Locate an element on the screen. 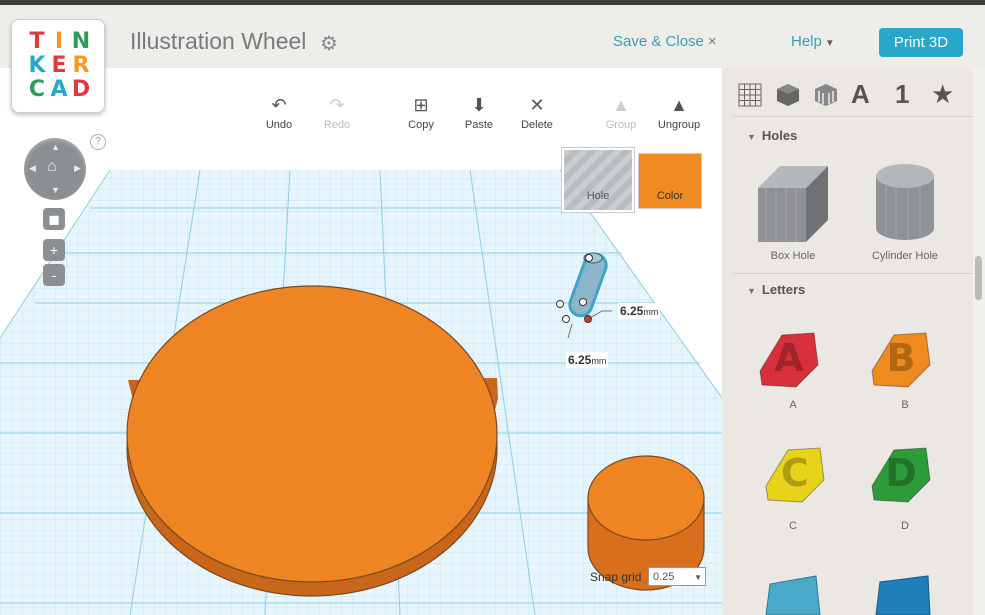  letter-a-shape: A is located at coordinates (789, 360).